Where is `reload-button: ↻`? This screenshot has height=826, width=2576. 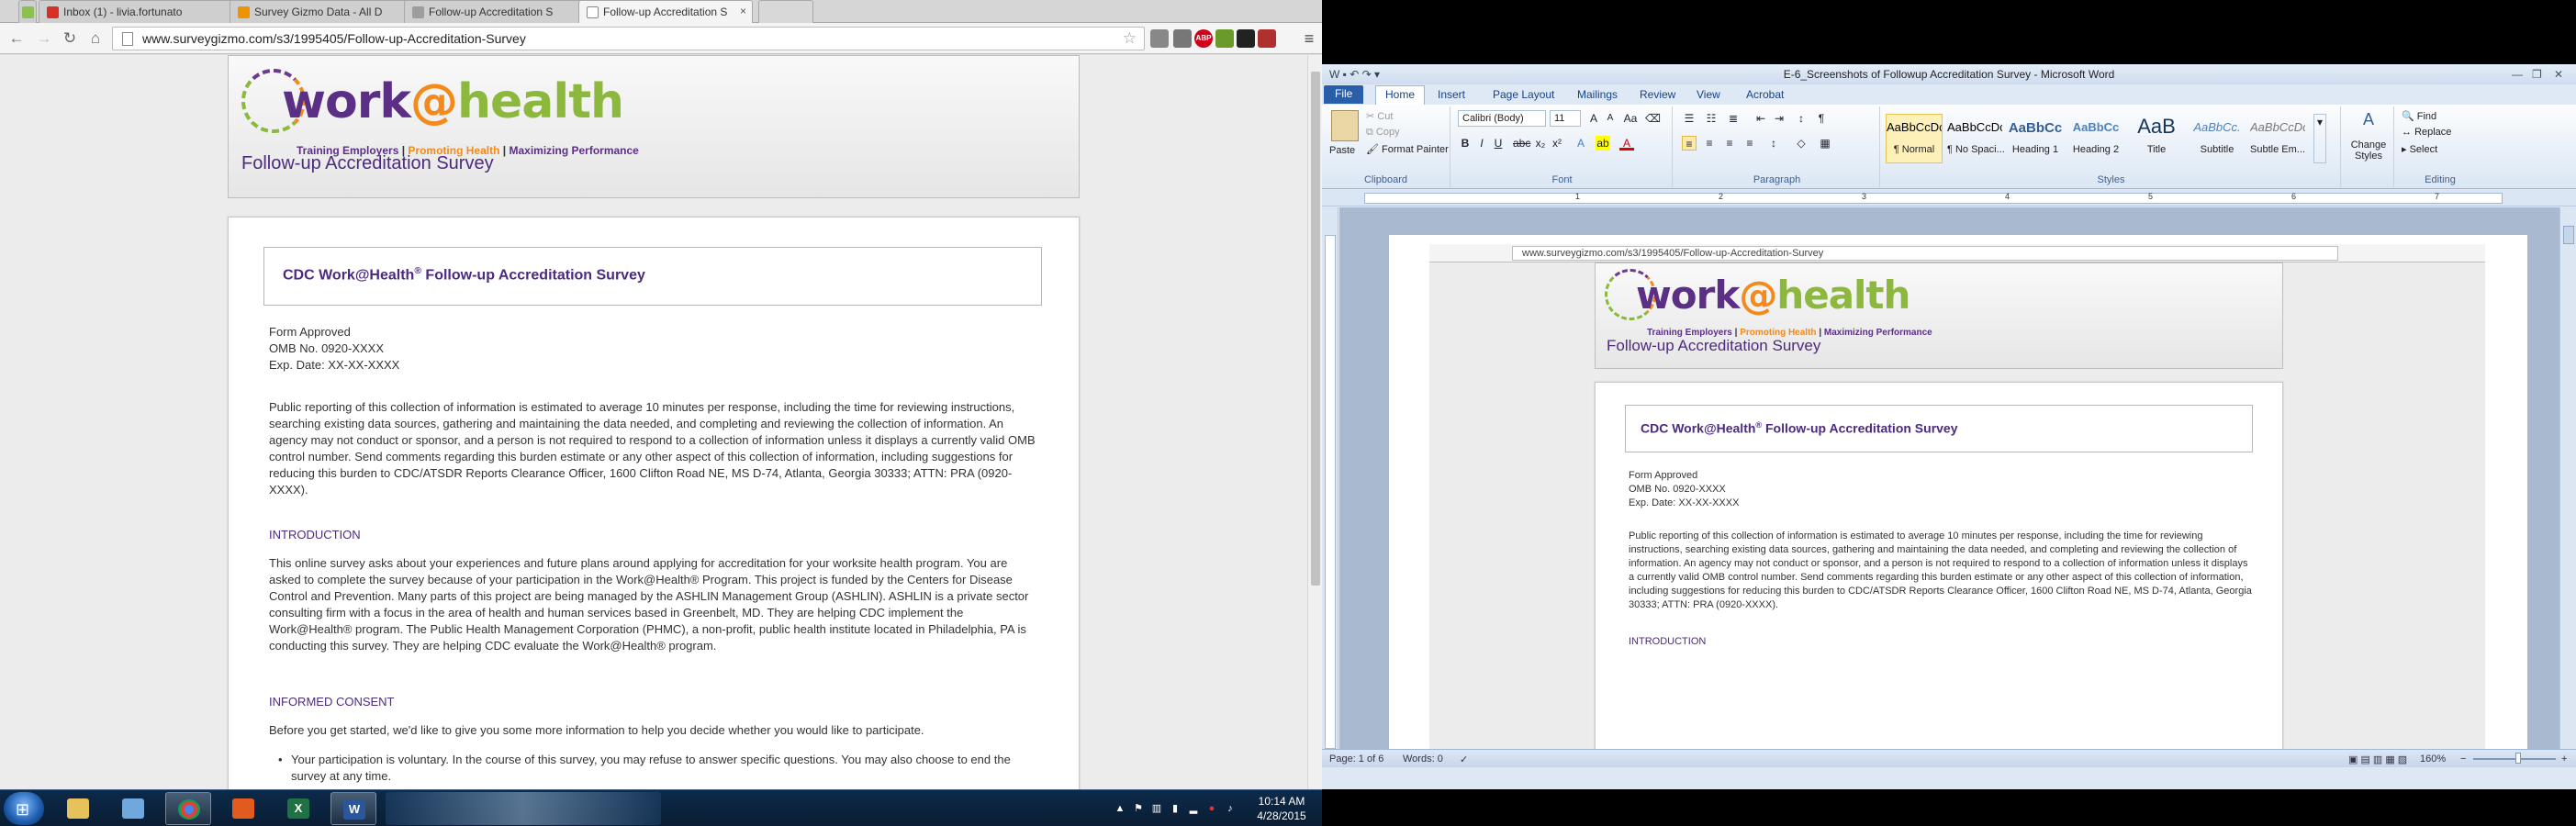 reload-button: ↻ is located at coordinates (70, 39).